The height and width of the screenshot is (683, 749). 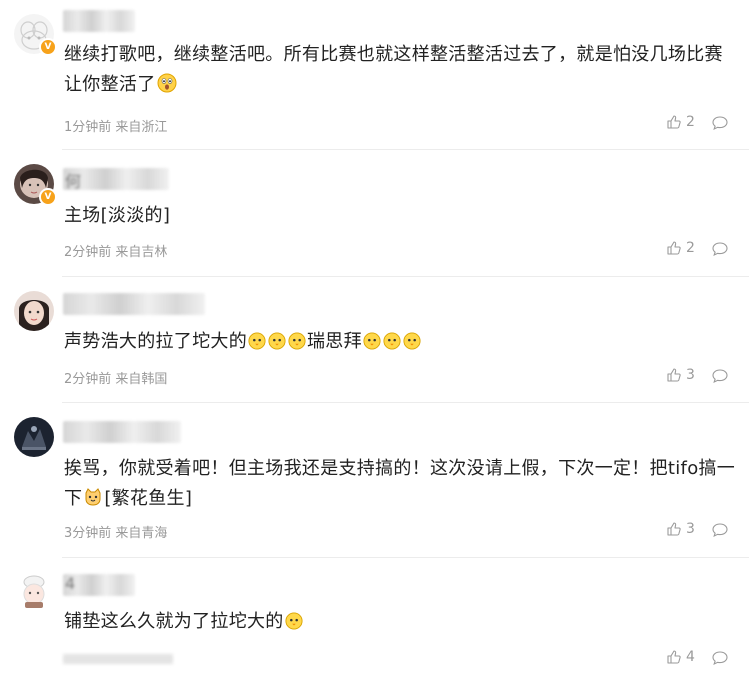 I want to click on timestamp: 3分钟前, so click(x=88, y=533).